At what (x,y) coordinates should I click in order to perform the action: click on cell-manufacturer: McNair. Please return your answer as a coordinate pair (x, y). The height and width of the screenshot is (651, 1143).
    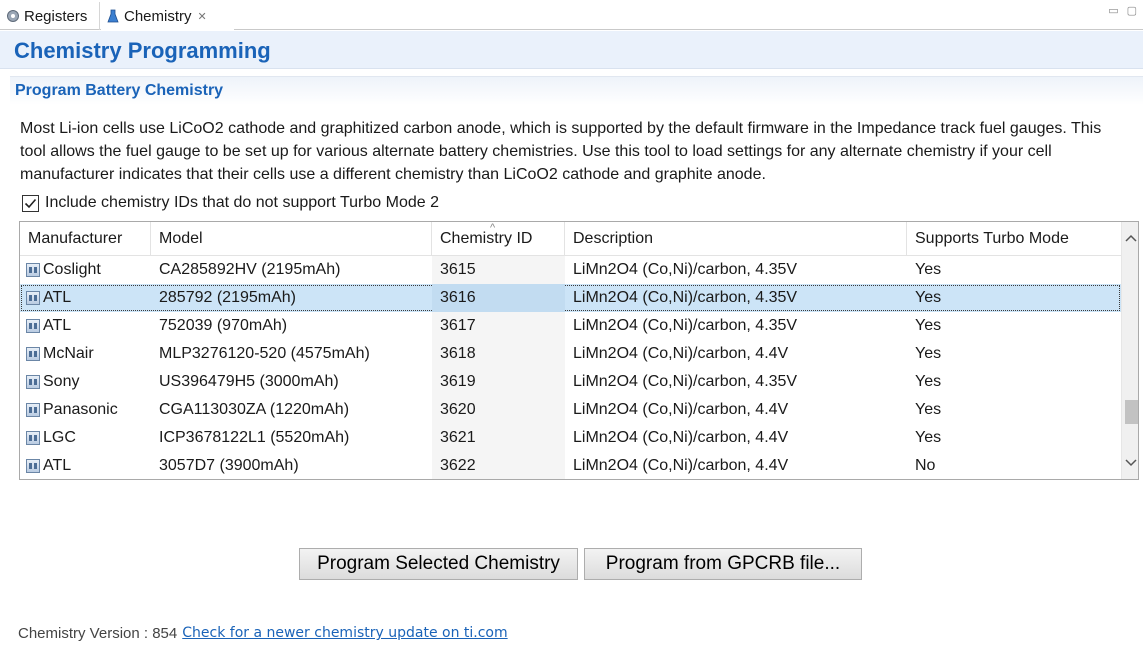
    Looking at the image, I should click on (85, 354).